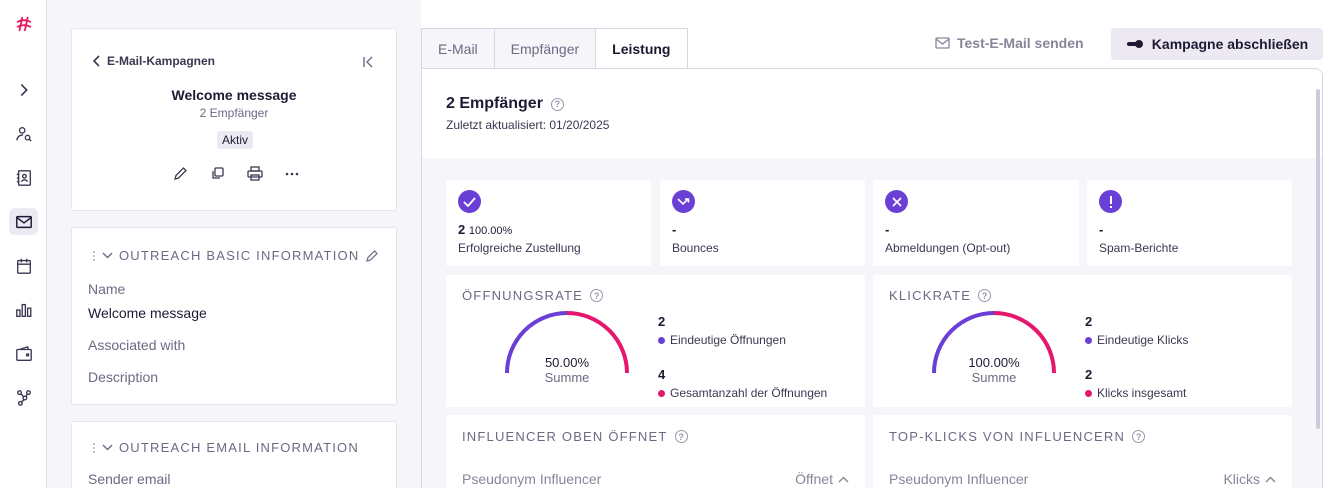 This screenshot has width=1337, height=488. Describe the element at coordinates (505, 104) in the screenshot. I see `performance-title-row: 2 Empfänger ?` at that location.